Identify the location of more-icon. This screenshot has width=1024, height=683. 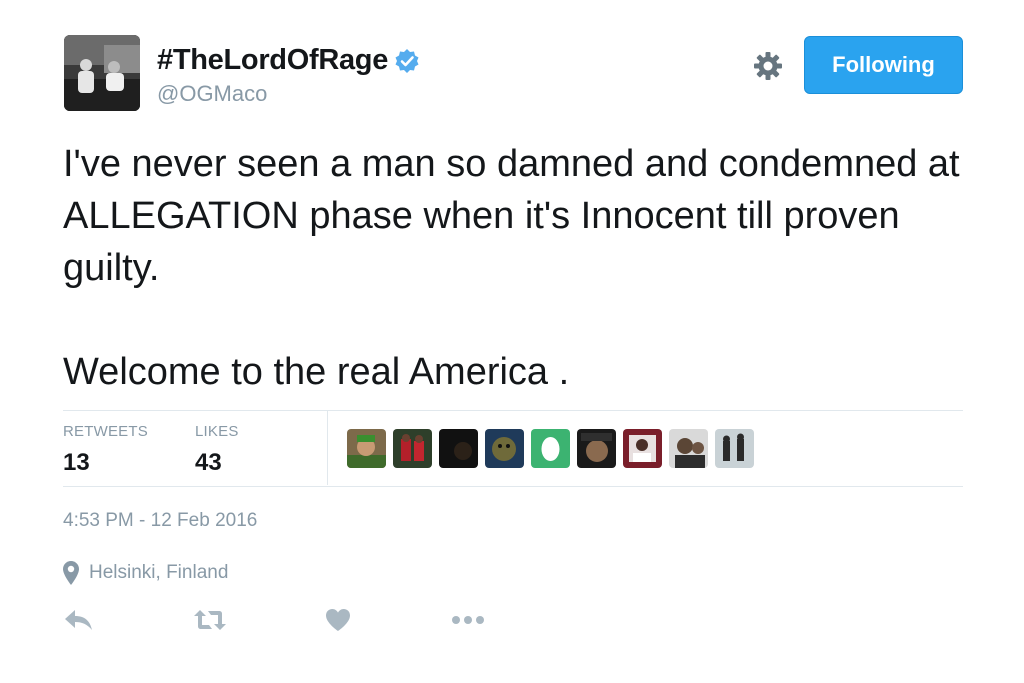
(468, 620).